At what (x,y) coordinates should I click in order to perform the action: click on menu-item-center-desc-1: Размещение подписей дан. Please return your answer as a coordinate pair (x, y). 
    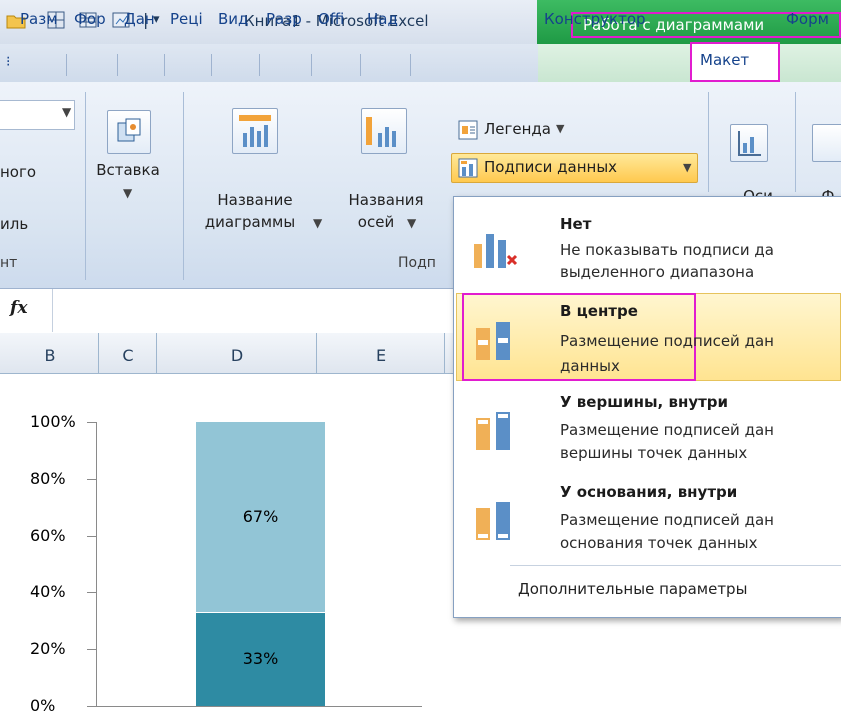
    Looking at the image, I should click on (667, 341).